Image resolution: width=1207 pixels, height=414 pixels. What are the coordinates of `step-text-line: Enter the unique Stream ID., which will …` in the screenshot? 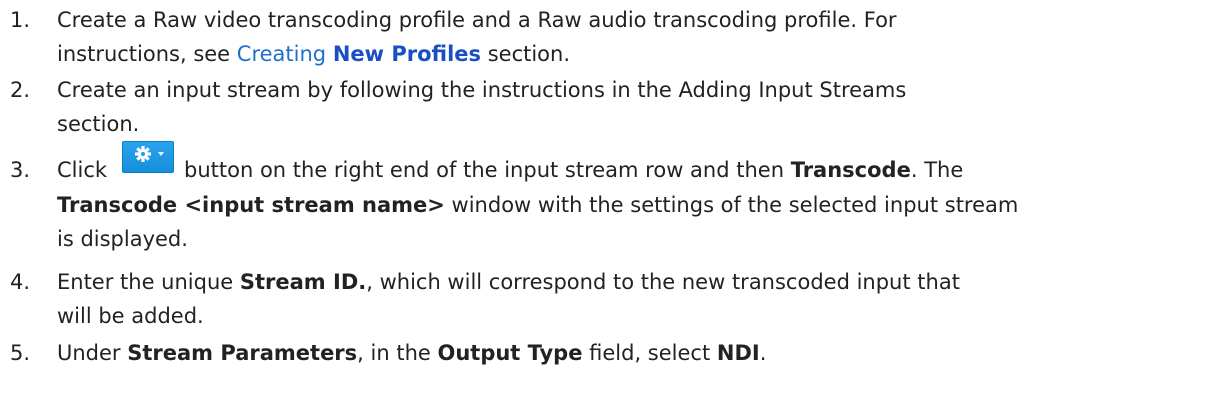 It's located at (508, 282).